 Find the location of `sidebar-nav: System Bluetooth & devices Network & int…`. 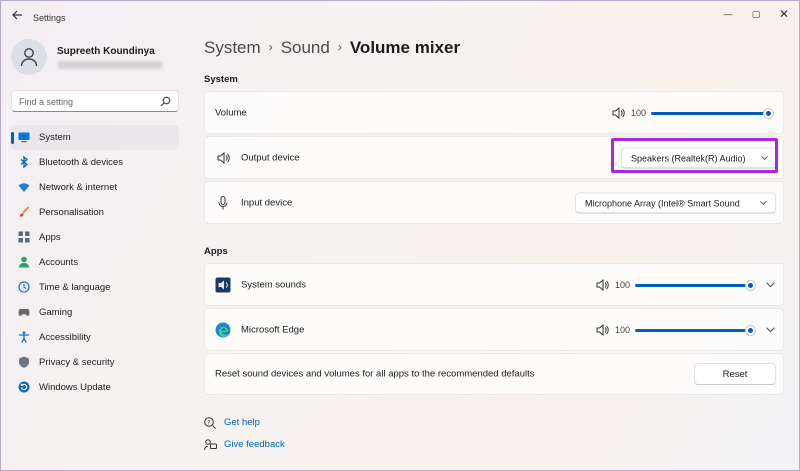

sidebar-nav: System Bluetooth & devices Network & int… is located at coordinates (95, 262).